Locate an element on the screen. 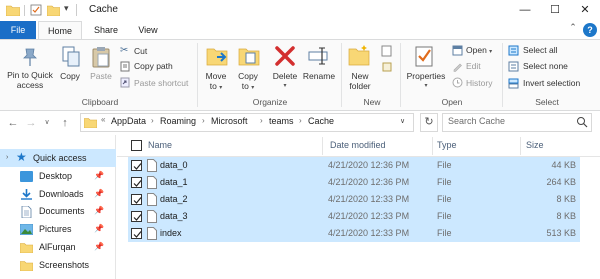 This screenshot has height=279, width=600. paste-shortcut-button: Paste shortcut is located at coordinates (161, 83).